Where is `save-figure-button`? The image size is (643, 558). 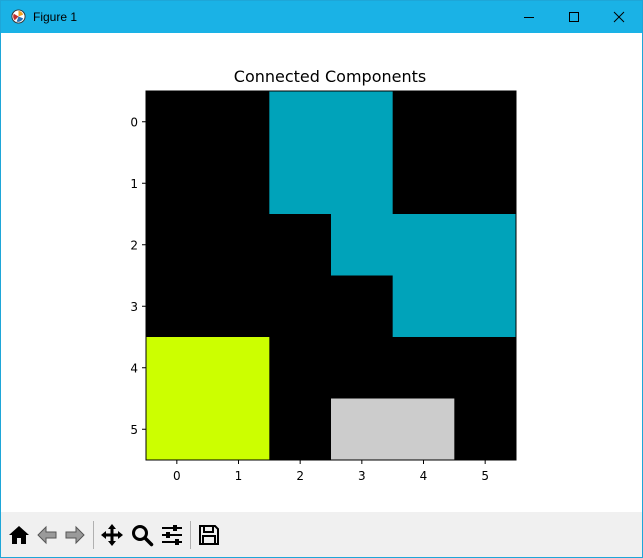 save-figure-button is located at coordinates (209, 535).